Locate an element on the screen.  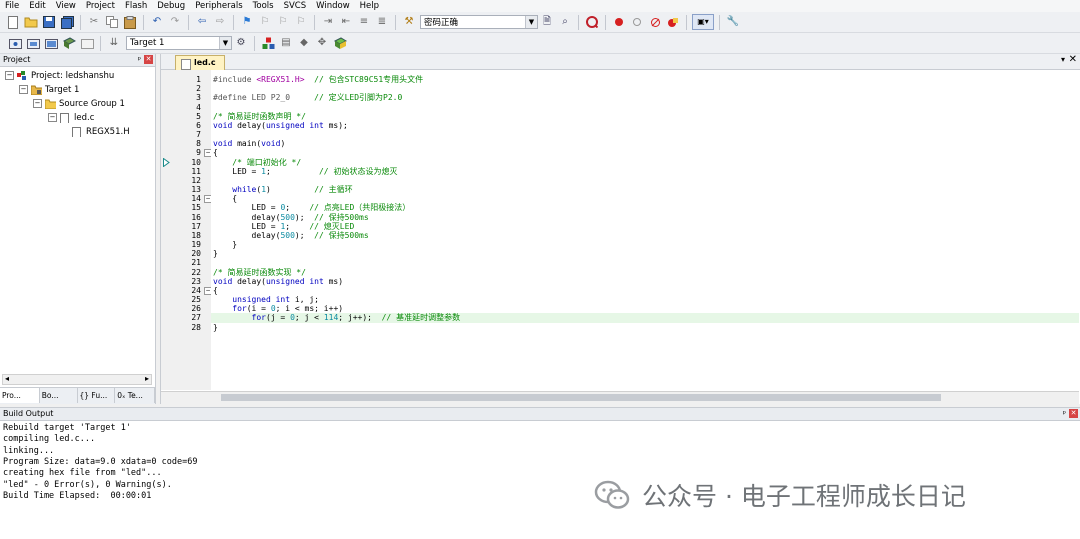
chevron-down-icon: ▾ is located at coordinates (1063, 59).